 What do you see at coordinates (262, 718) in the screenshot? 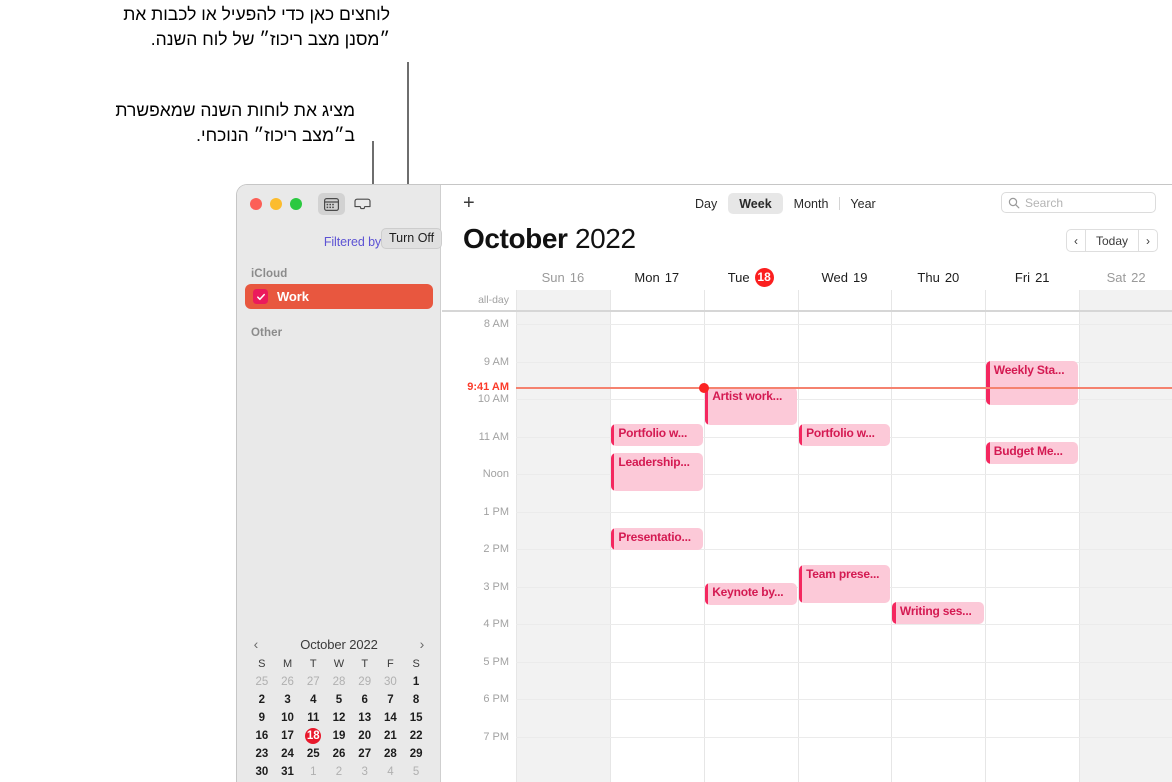
I see `mini-calendar-day: 9` at bounding box center [262, 718].